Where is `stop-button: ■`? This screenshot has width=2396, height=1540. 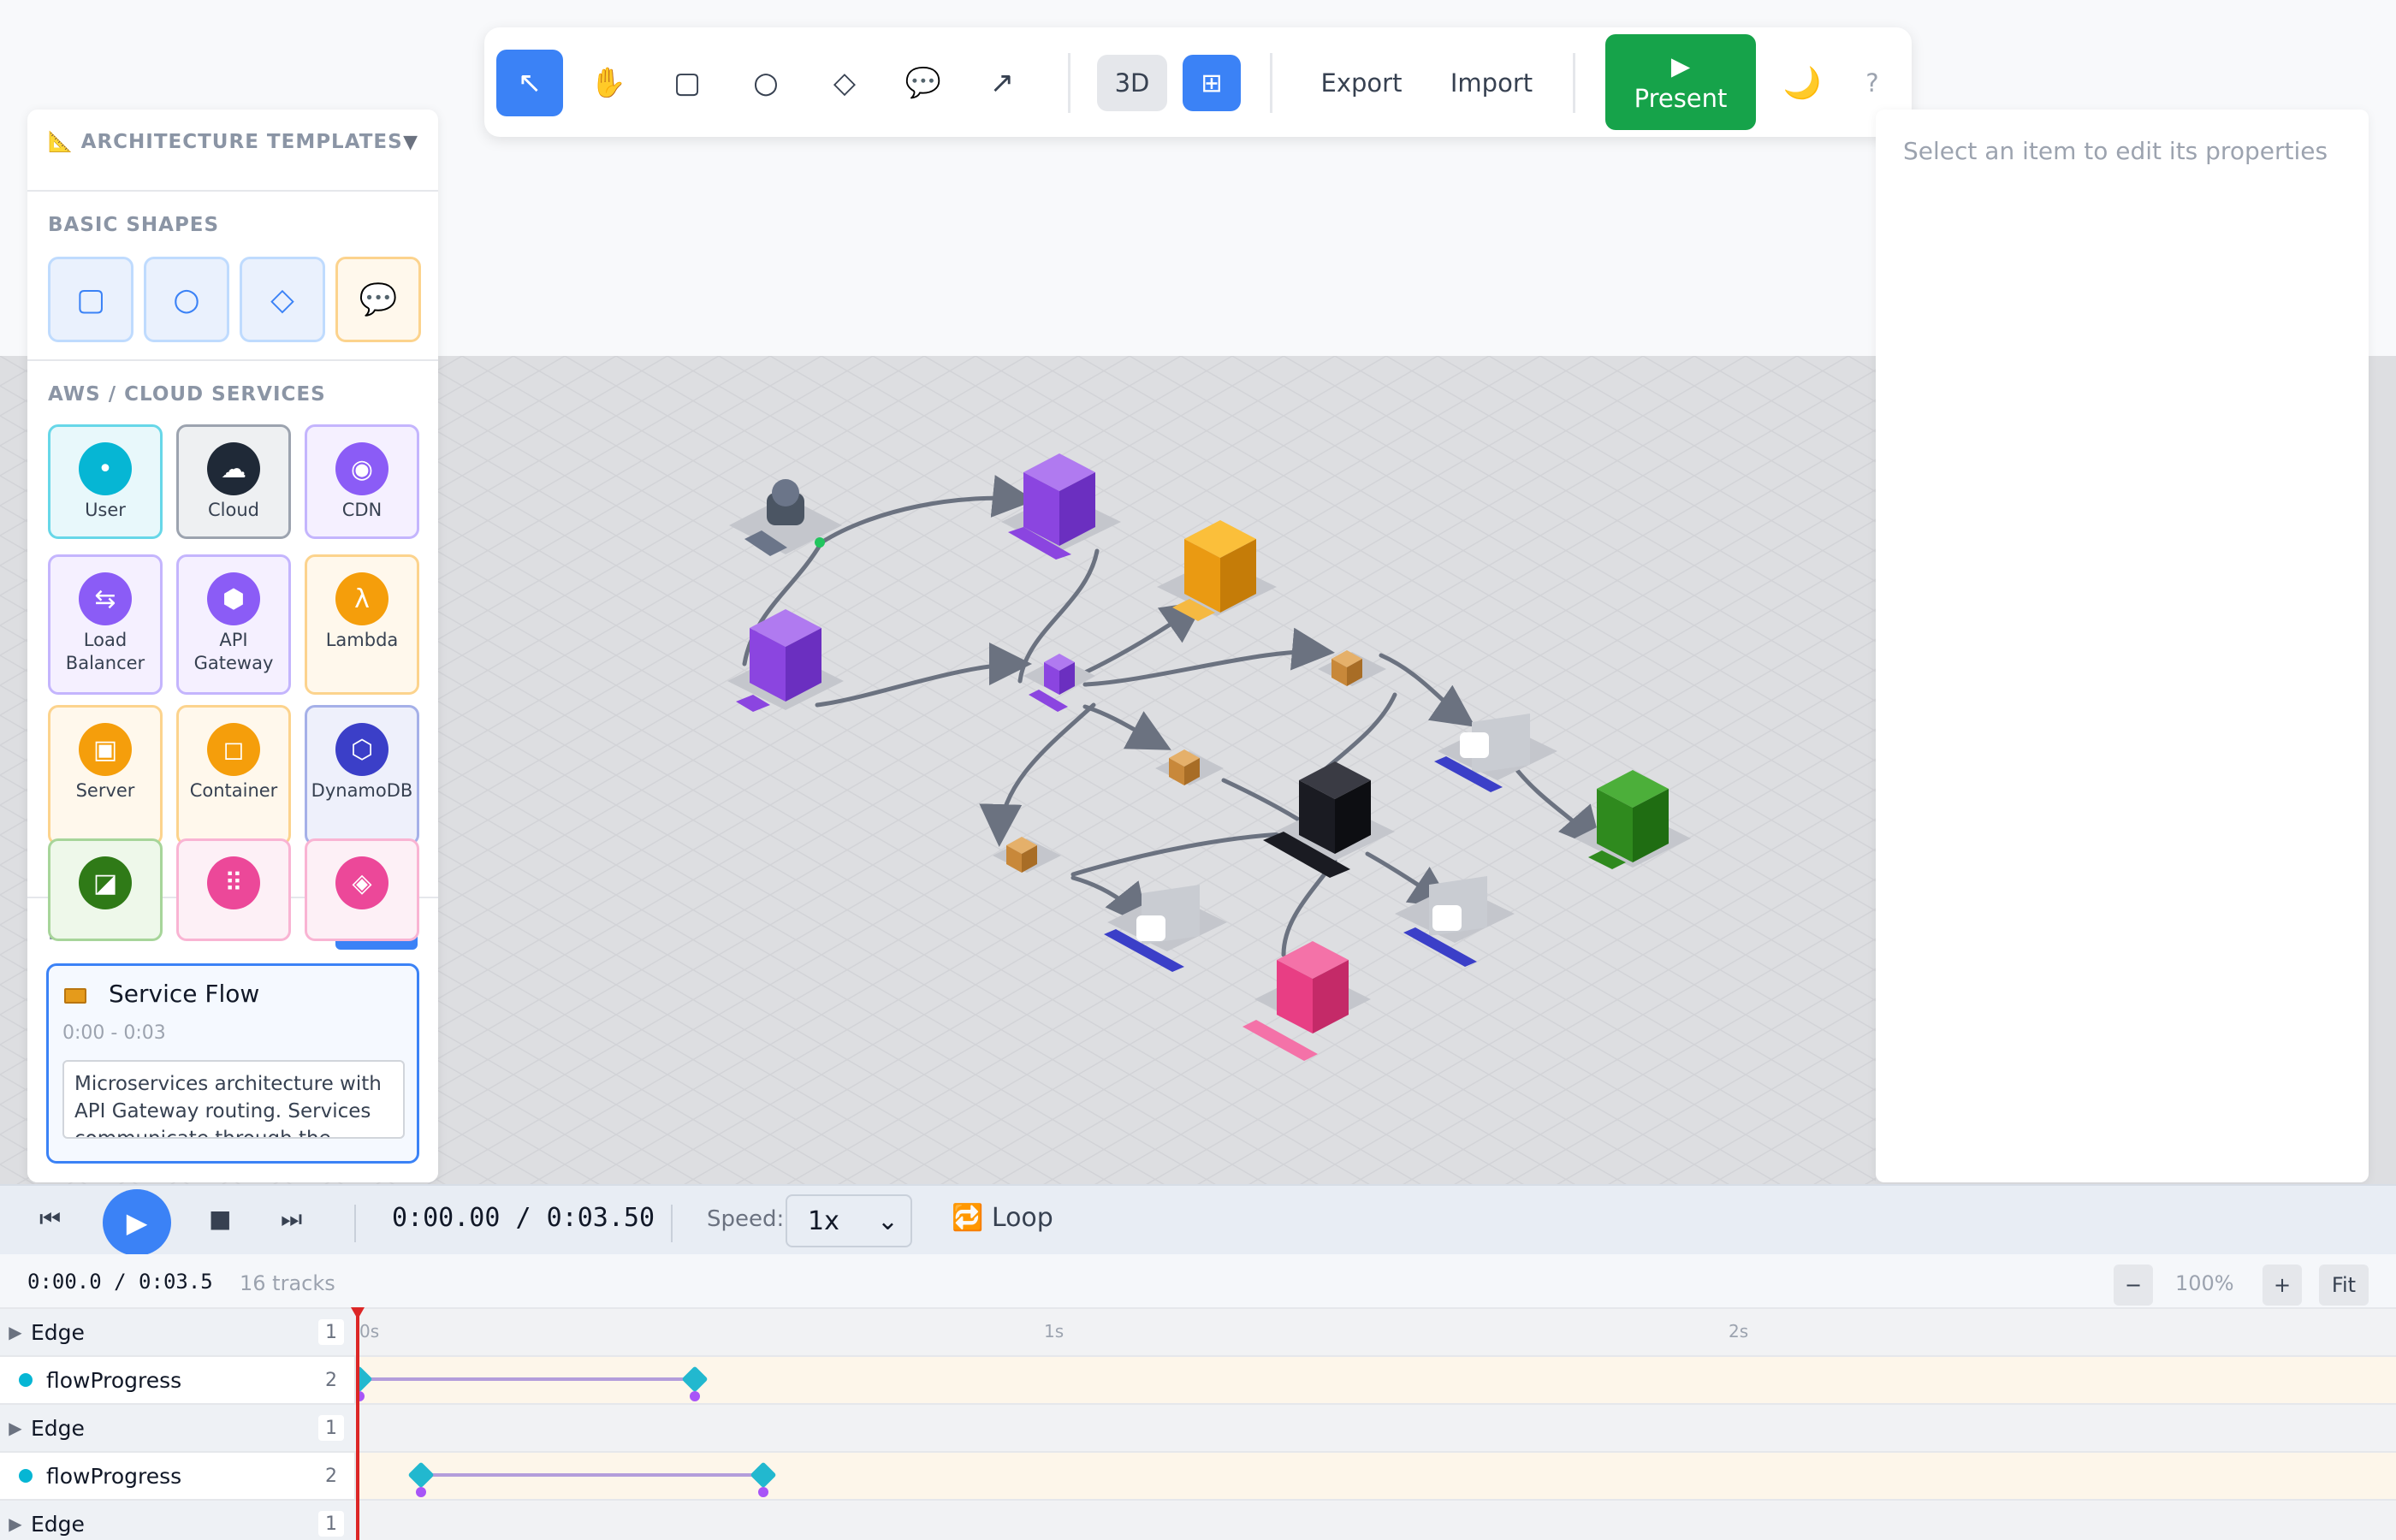
stop-button: ■ is located at coordinates (220, 1219).